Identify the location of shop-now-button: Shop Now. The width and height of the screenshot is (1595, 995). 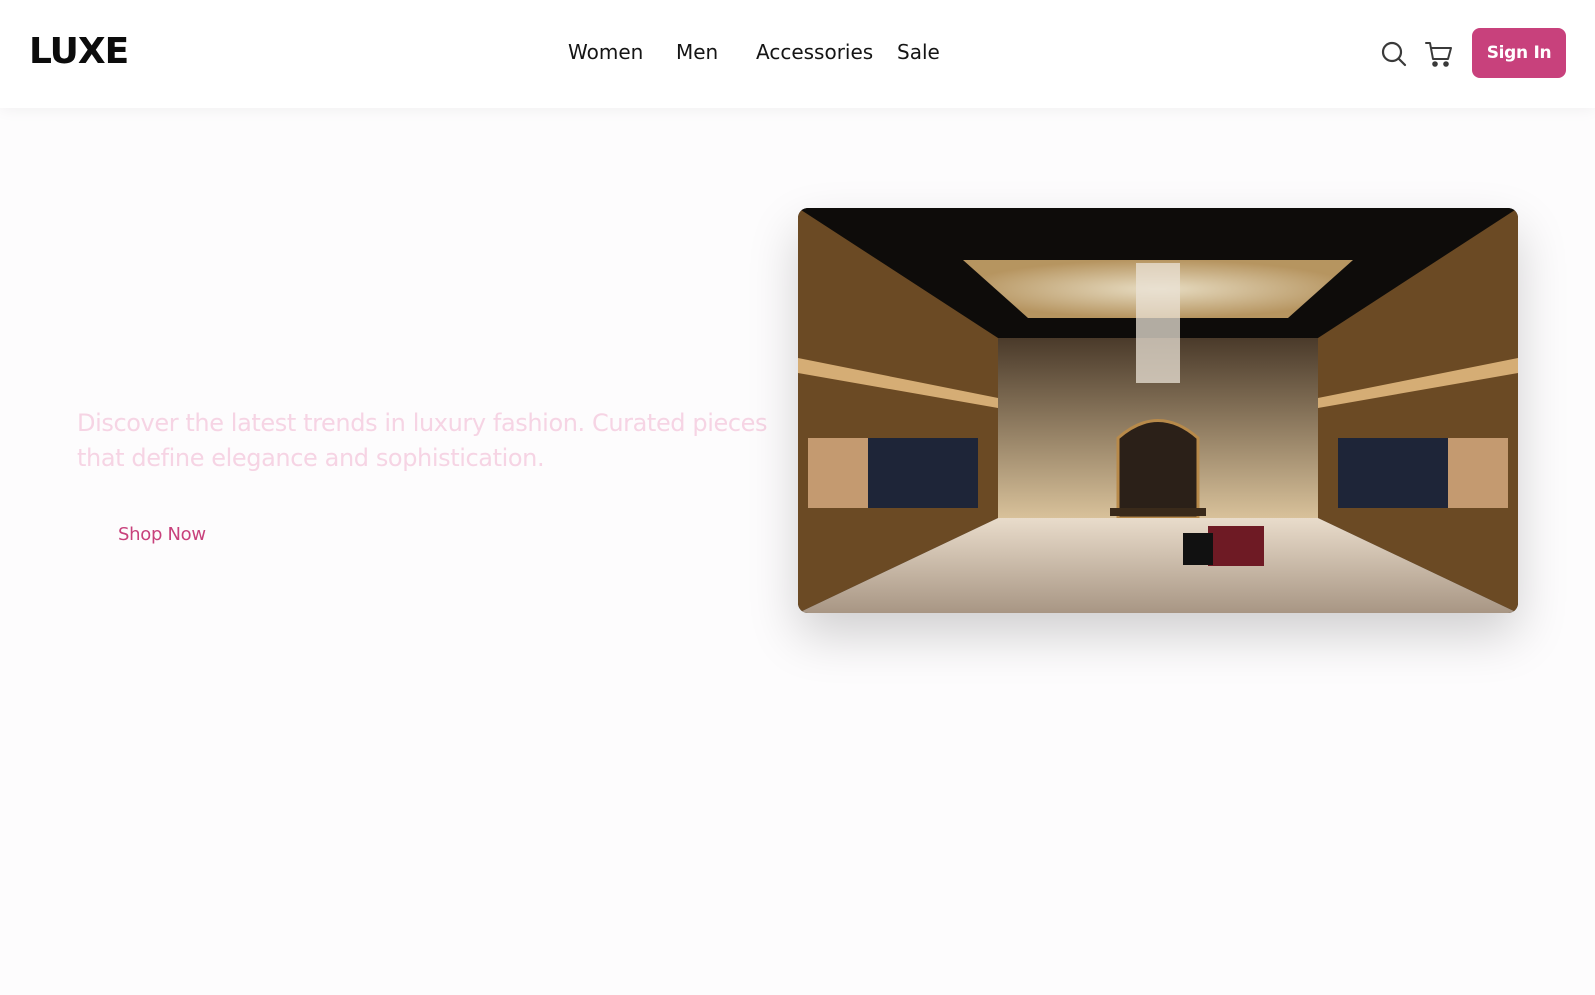
(162, 534).